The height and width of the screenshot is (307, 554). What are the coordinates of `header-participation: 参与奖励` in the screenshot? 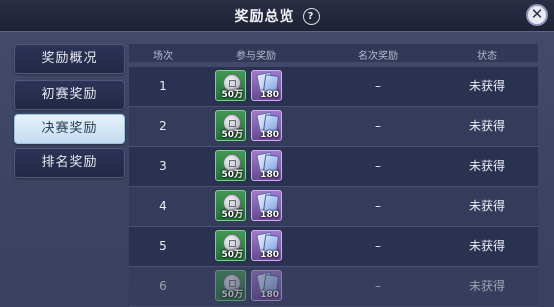 It's located at (256, 56).